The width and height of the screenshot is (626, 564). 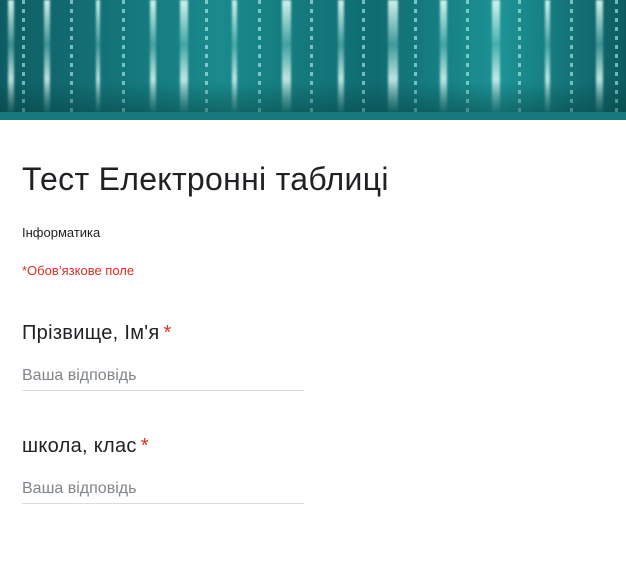 I want to click on answer-input-surname-name, so click(x=163, y=378).